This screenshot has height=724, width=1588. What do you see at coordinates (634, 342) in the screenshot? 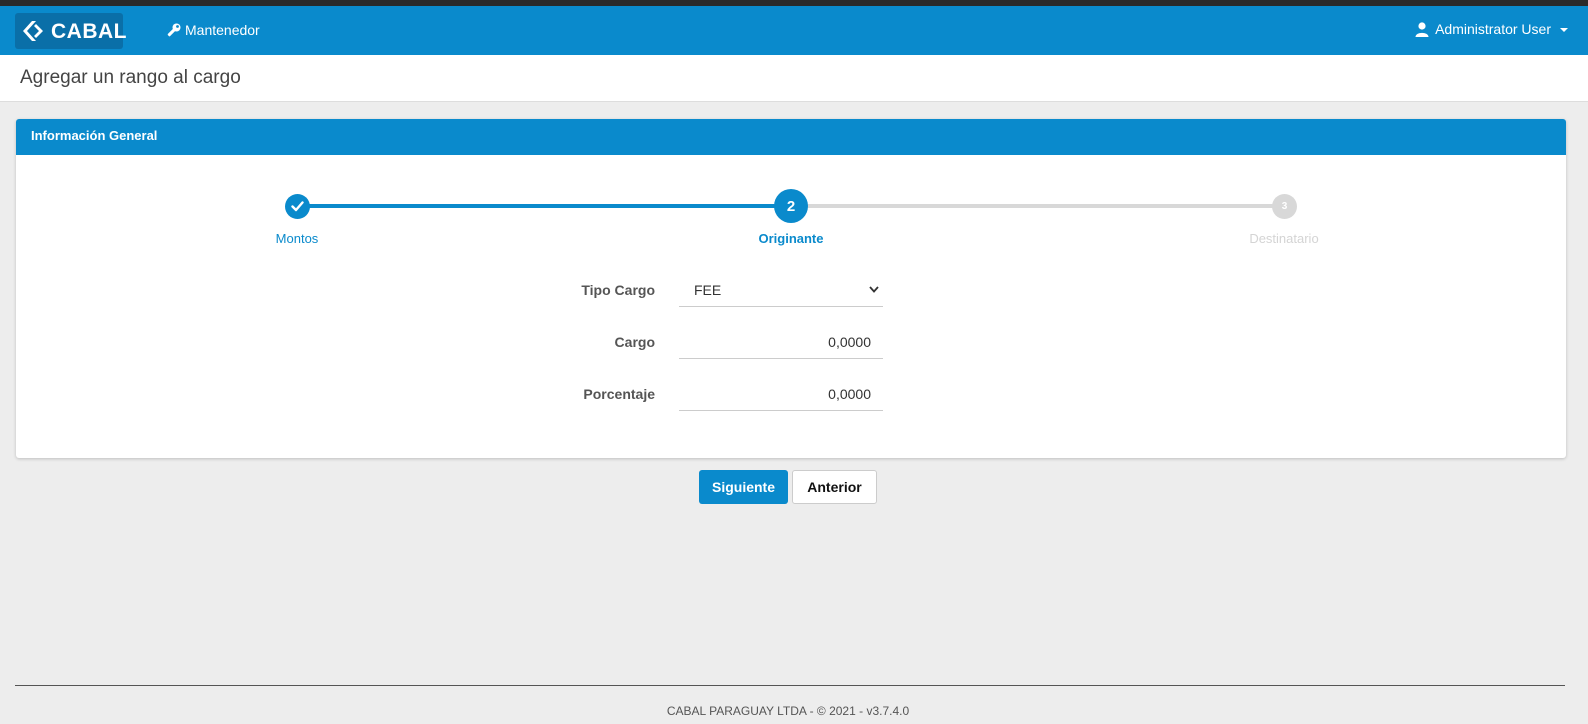
I see `cargo-label: Cargo` at bounding box center [634, 342].